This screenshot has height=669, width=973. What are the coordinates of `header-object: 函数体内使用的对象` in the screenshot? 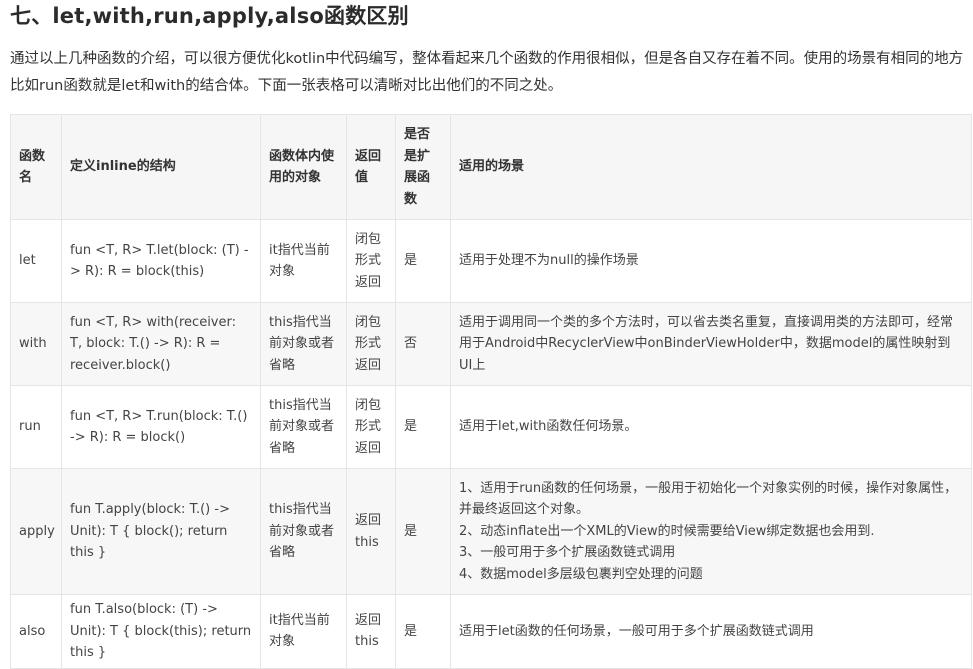 It's located at (303, 167).